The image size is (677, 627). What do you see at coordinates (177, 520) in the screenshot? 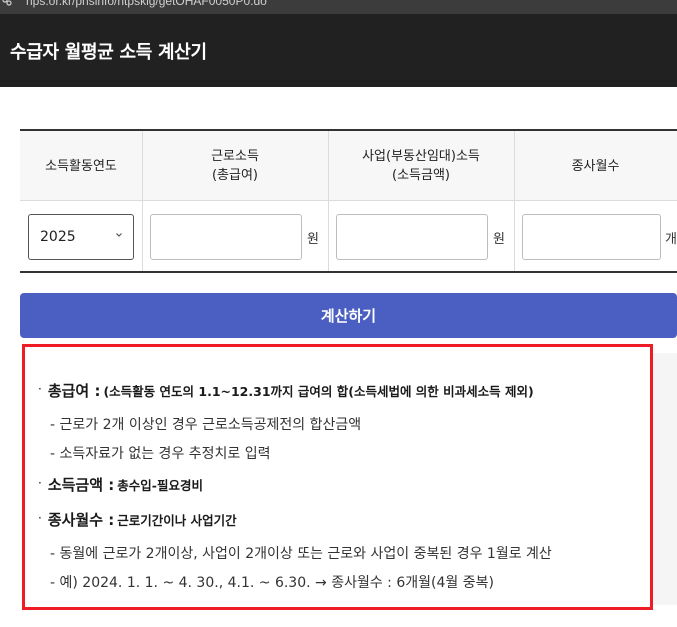
I see `term-desc: 근로기간이나 사업기간` at bounding box center [177, 520].